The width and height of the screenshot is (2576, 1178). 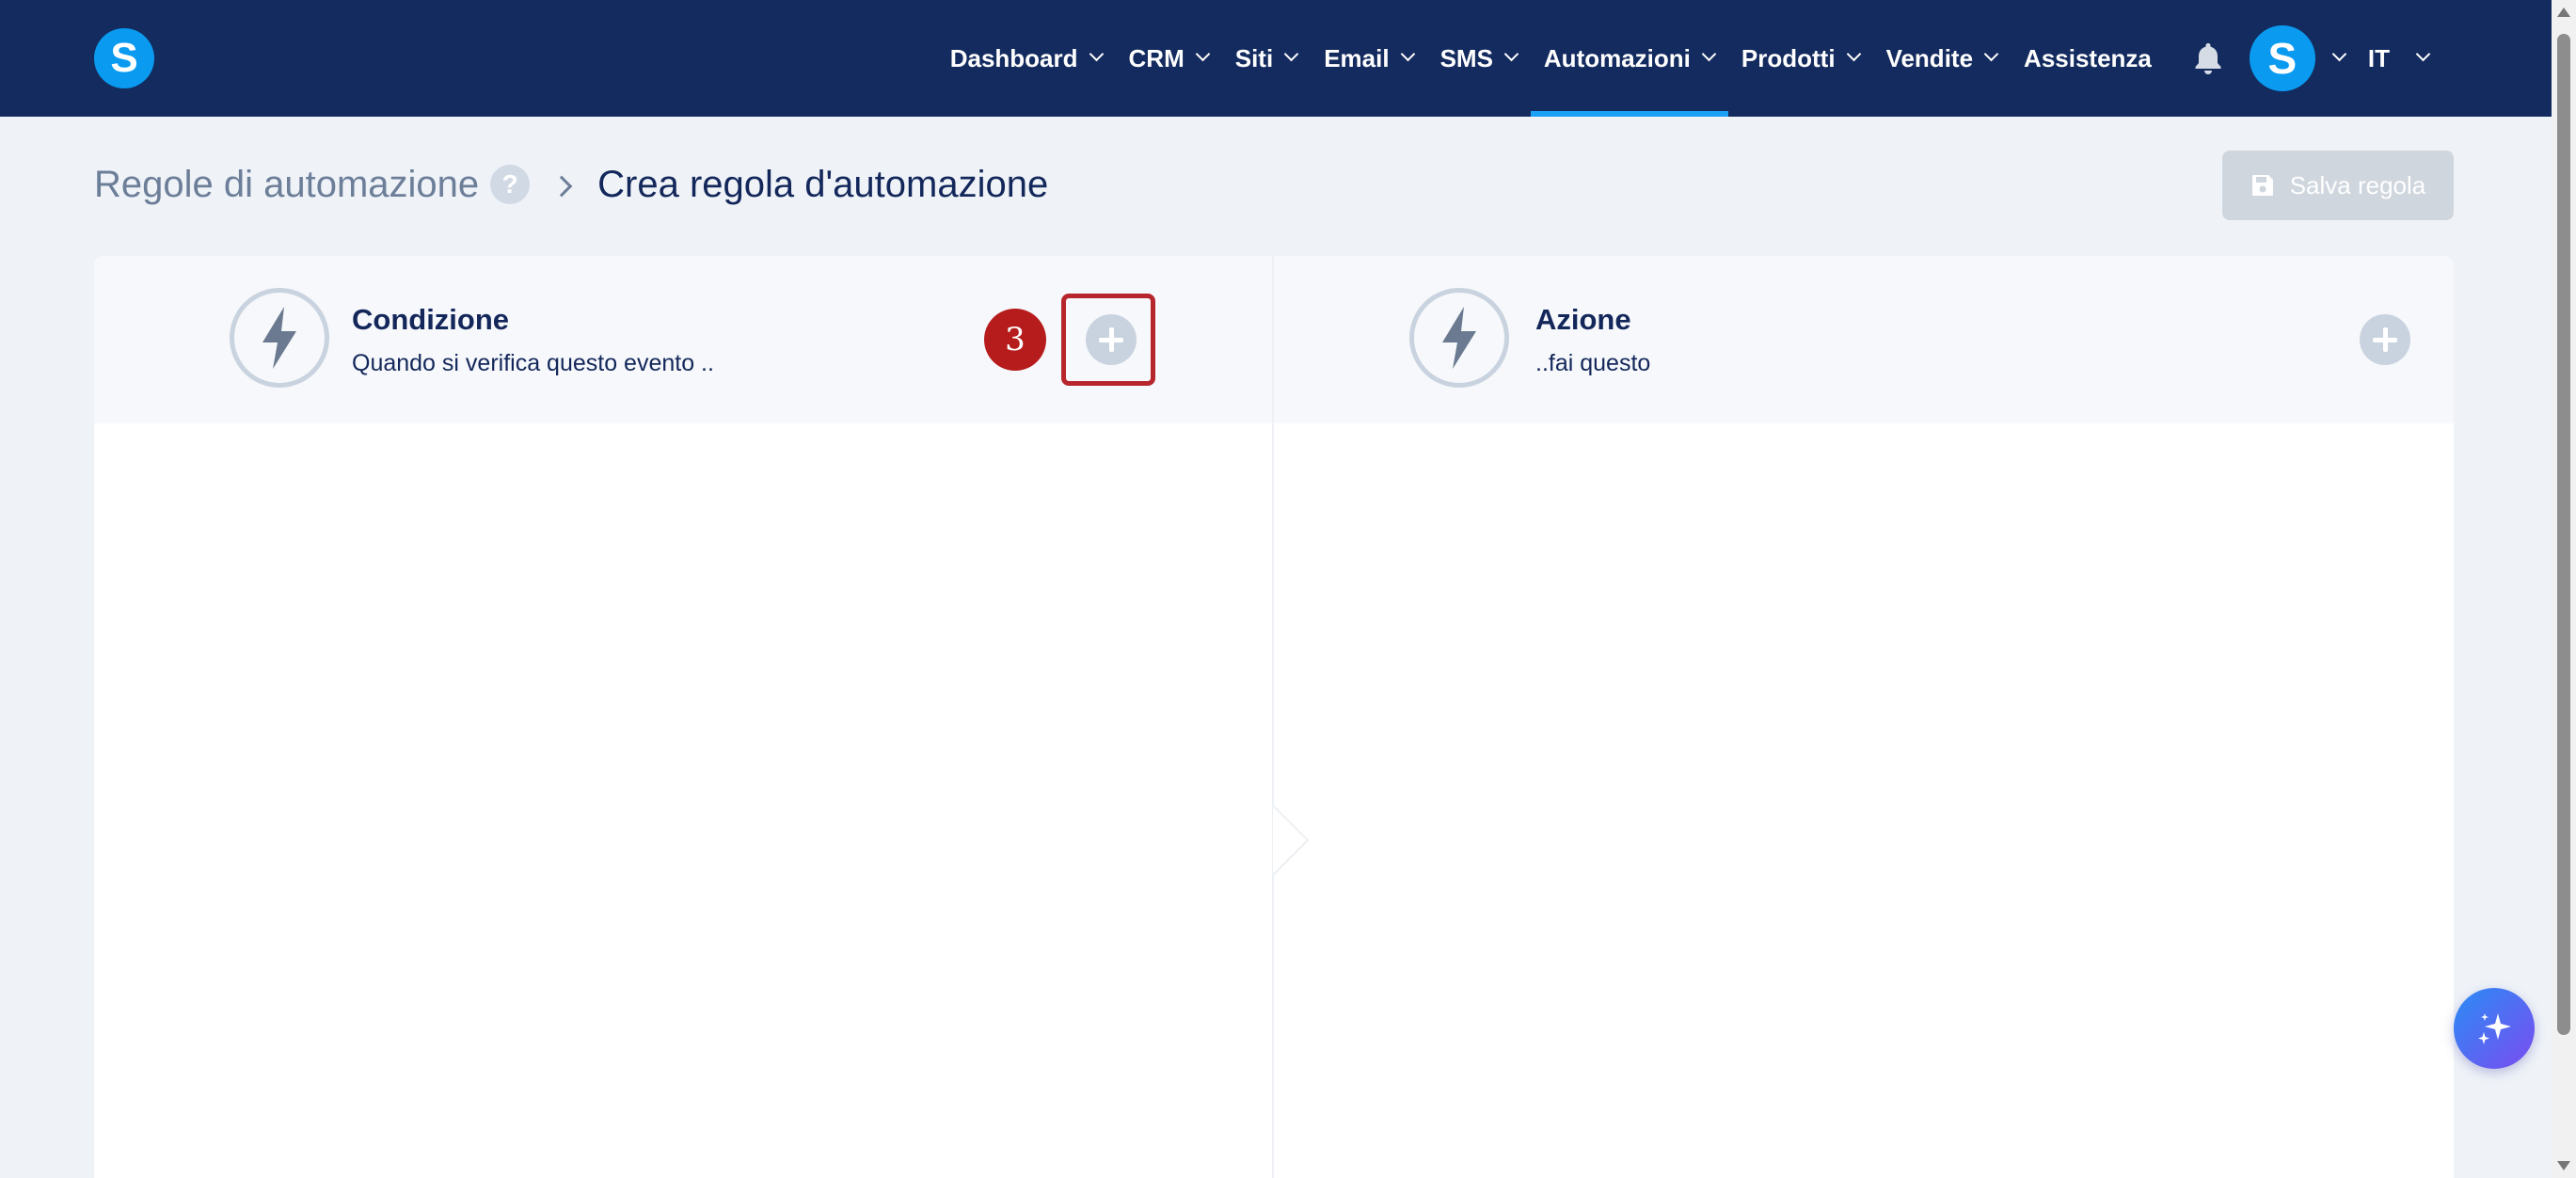 I want to click on nav-item-automazioni: Automazioni, so click(x=1629, y=58).